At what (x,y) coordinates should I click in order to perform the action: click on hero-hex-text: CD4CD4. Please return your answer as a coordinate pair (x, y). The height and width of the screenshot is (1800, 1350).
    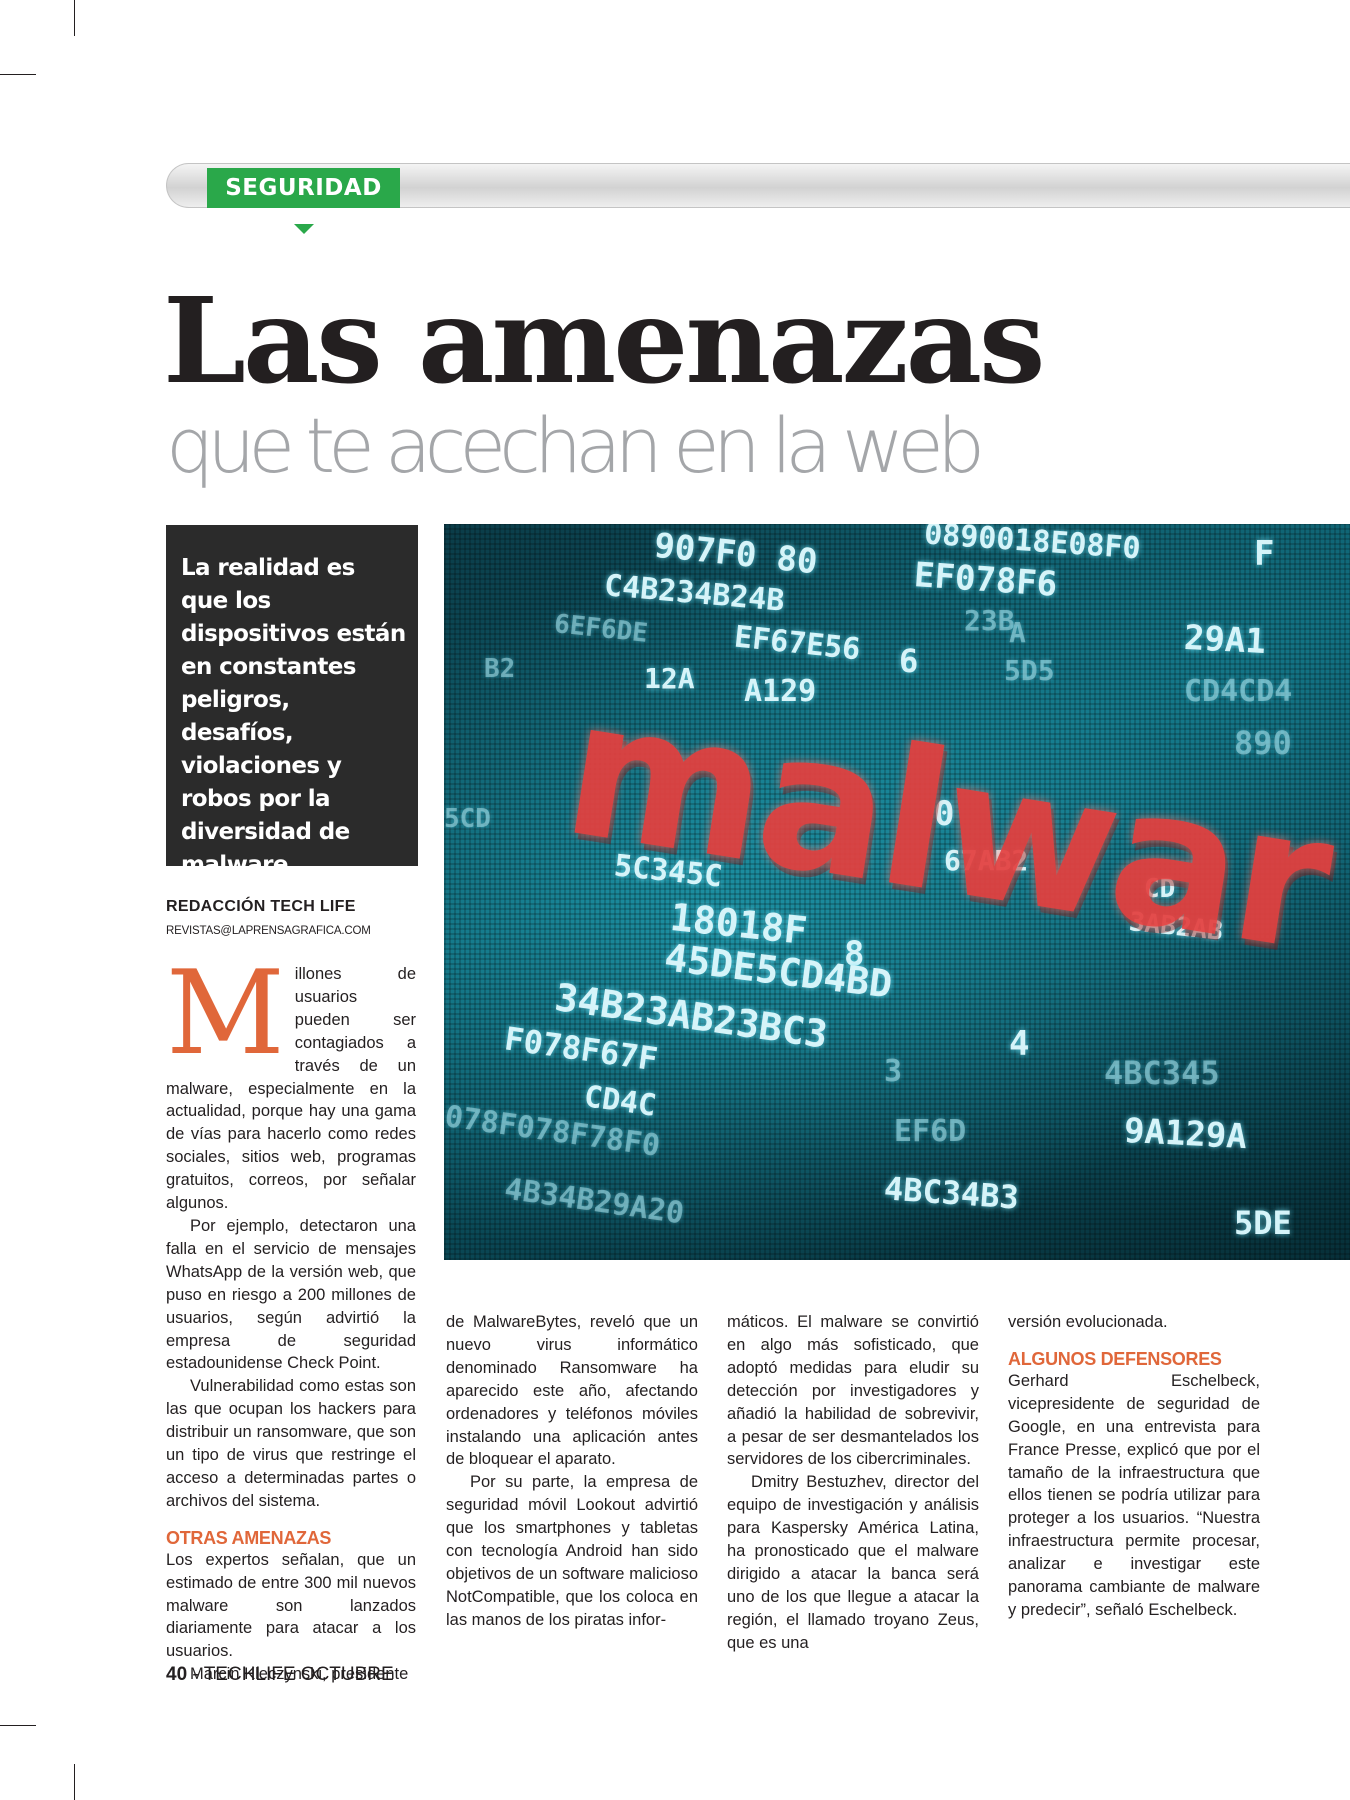
    Looking at the image, I should click on (1238, 691).